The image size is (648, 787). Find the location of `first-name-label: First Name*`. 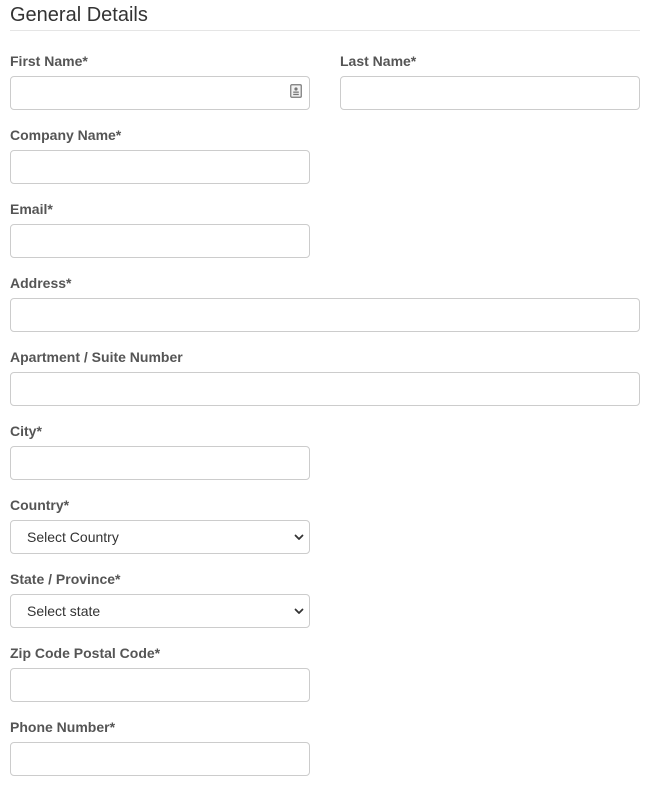

first-name-label: First Name* is located at coordinates (49, 61).